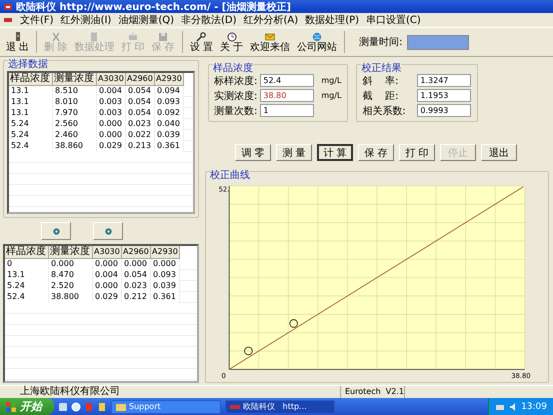 The height and width of the screenshot is (415, 553). Describe the element at coordinates (294, 152) in the screenshot. I see `action-button: 测 量` at that location.